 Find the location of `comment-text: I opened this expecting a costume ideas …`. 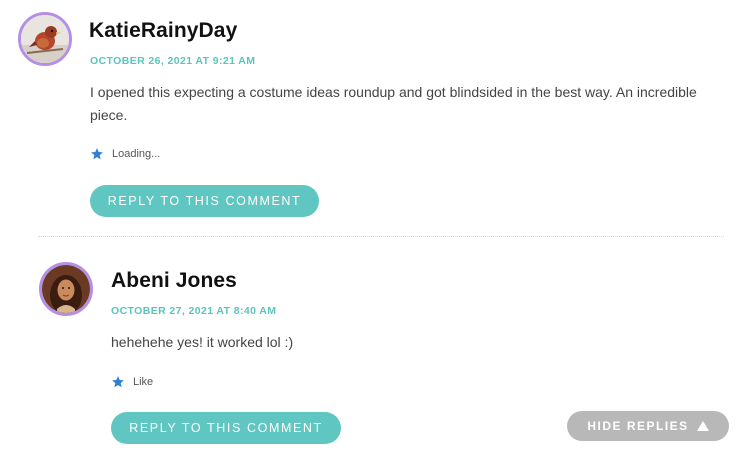

comment-text: I opened this expecting a costume ideas … is located at coordinates (393, 103).